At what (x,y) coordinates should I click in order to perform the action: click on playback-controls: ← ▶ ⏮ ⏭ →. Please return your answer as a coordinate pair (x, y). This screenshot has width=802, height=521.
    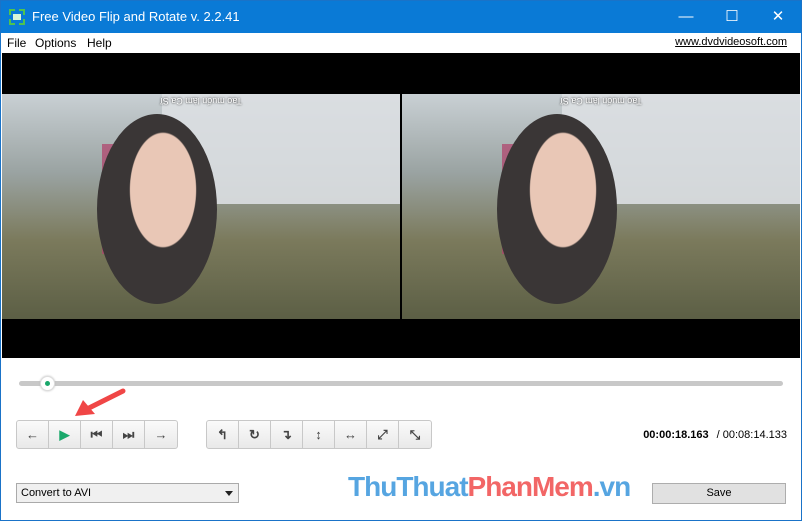
    Looking at the image, I should click on (97, 434).